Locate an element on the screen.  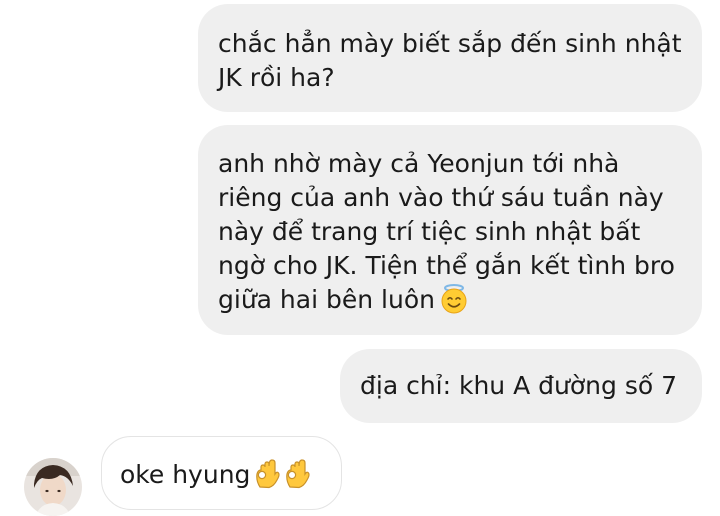
received-message-bubble: oke hyung is located at coordinates (221, 473).